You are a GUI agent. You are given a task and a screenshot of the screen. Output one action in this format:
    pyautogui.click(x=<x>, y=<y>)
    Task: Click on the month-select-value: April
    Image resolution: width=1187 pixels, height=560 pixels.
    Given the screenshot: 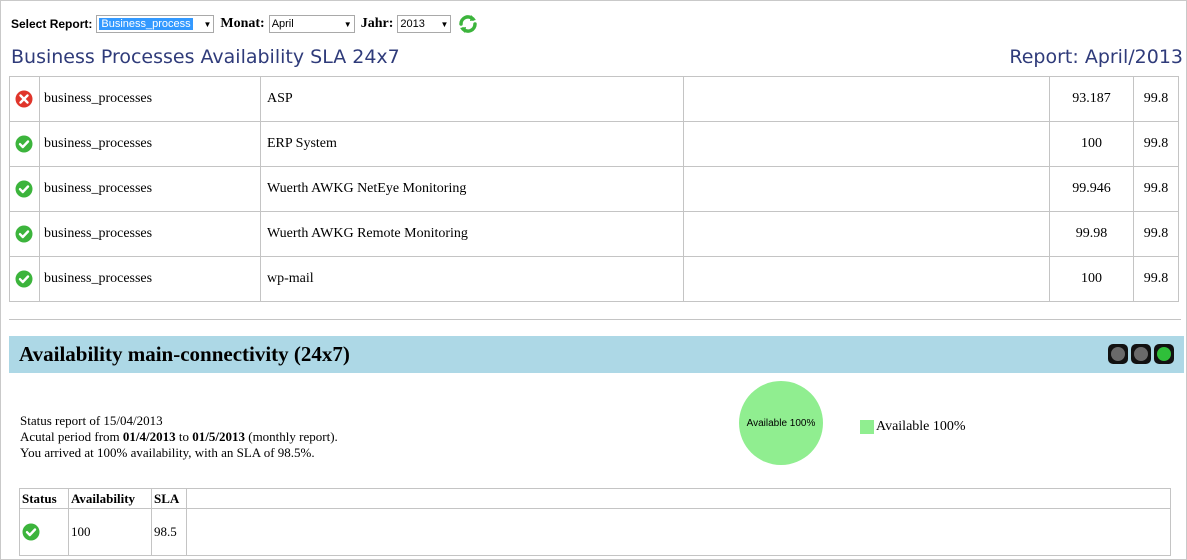 What is the action you would take?
    pyautogui.click(x=282, y=24)
    